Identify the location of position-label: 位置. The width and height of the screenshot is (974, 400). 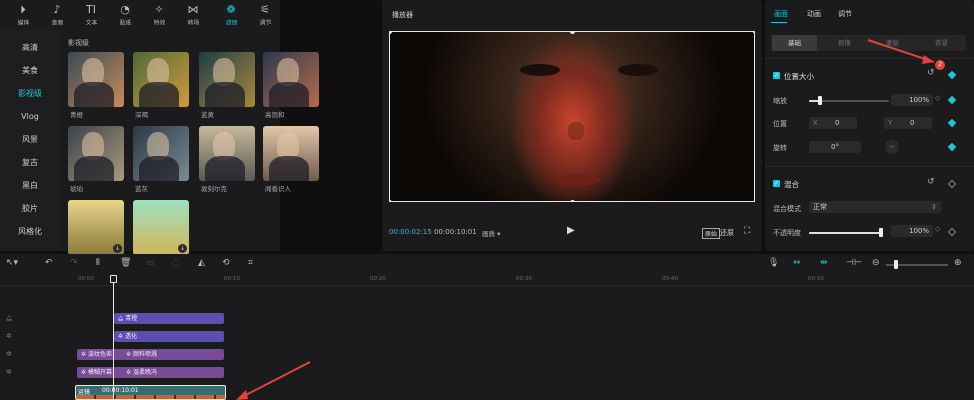
(780, 124).